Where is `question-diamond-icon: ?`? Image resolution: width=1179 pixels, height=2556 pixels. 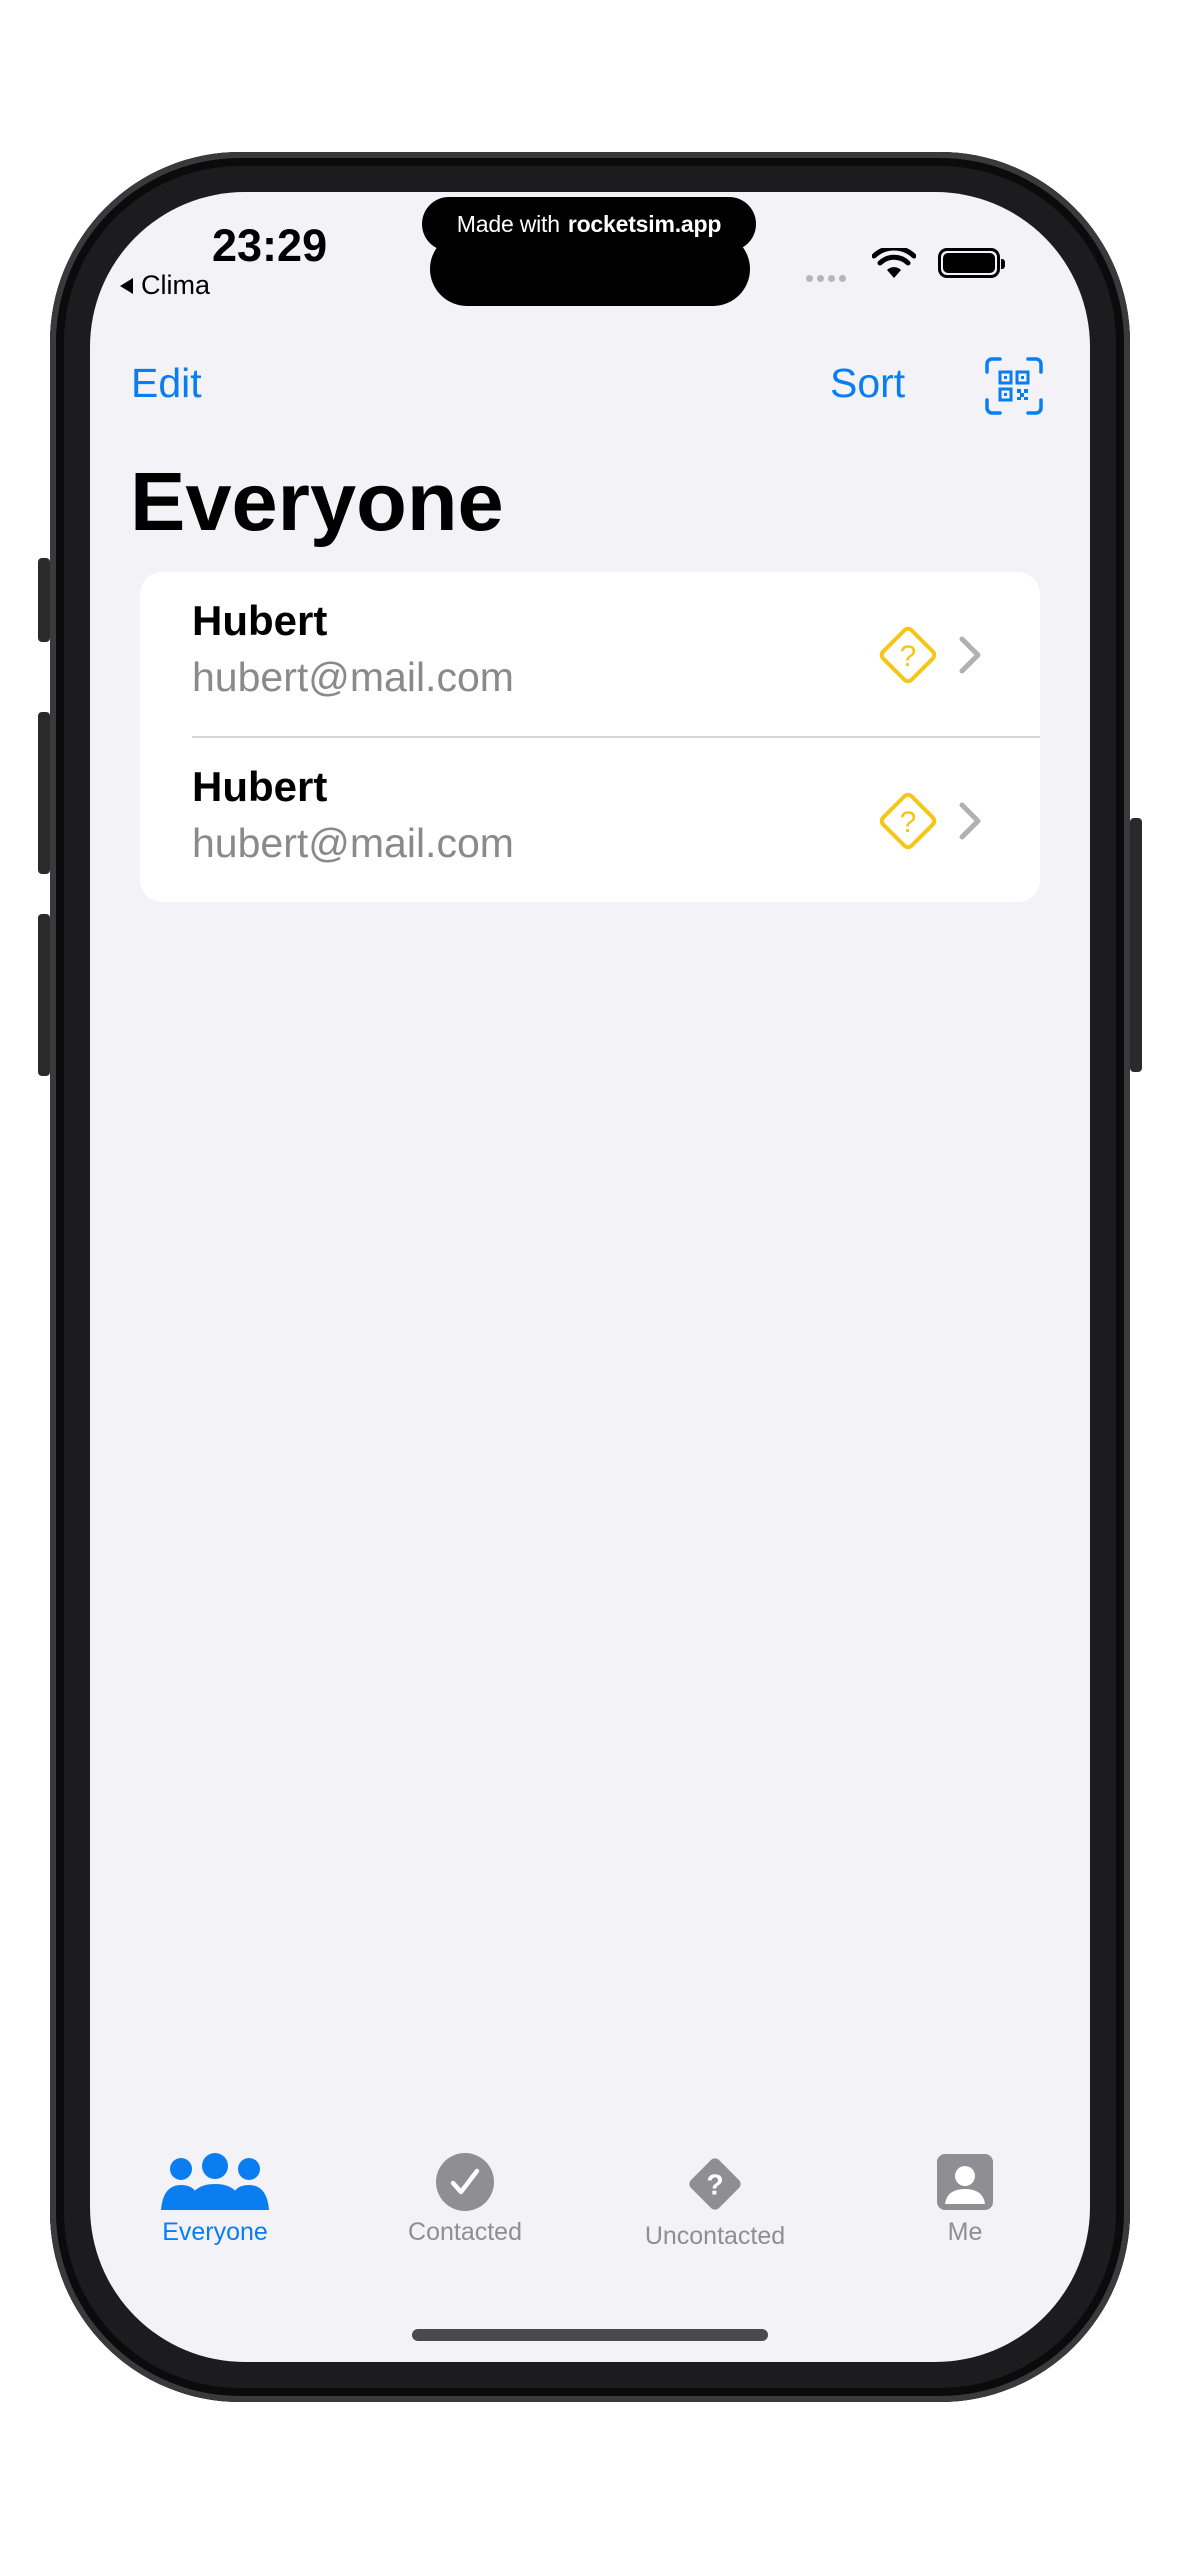 question-diamond-icon: ? is located at coordinates (715, 2184).